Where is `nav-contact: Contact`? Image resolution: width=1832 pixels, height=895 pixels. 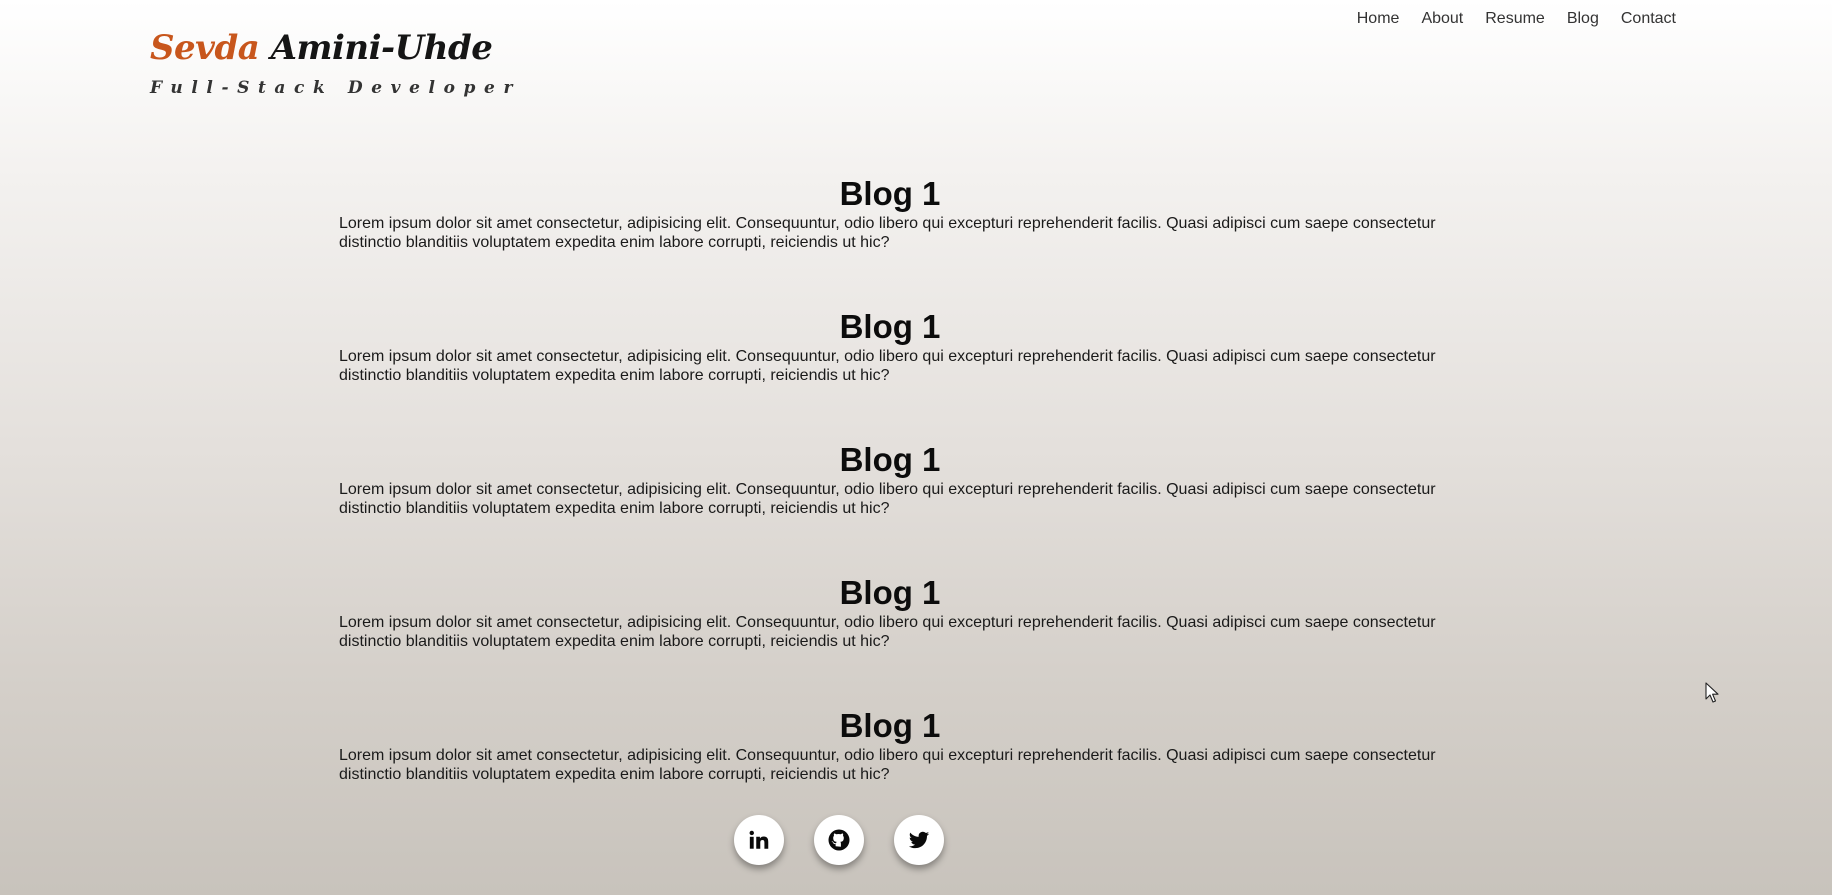 nav-contact: Contact is located at coordinates (1648, 19).